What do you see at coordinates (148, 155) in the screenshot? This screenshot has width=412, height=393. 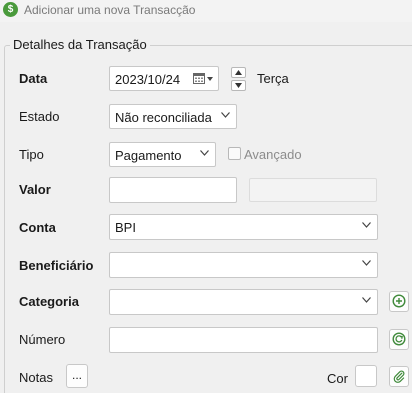 I see `type-value: Pagamento` at bounding box center [148, 155].